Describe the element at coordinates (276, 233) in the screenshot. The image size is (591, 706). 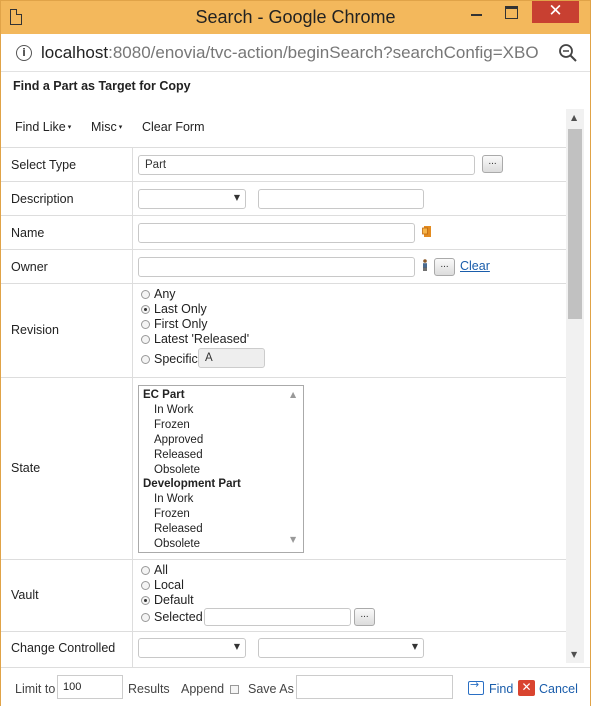
I see `name-field` at that location.